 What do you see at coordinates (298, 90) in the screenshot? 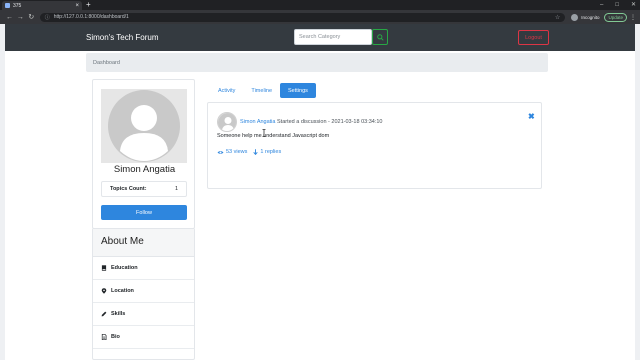
I see `tab-settings: Settings` at bounding box center [298, 90].